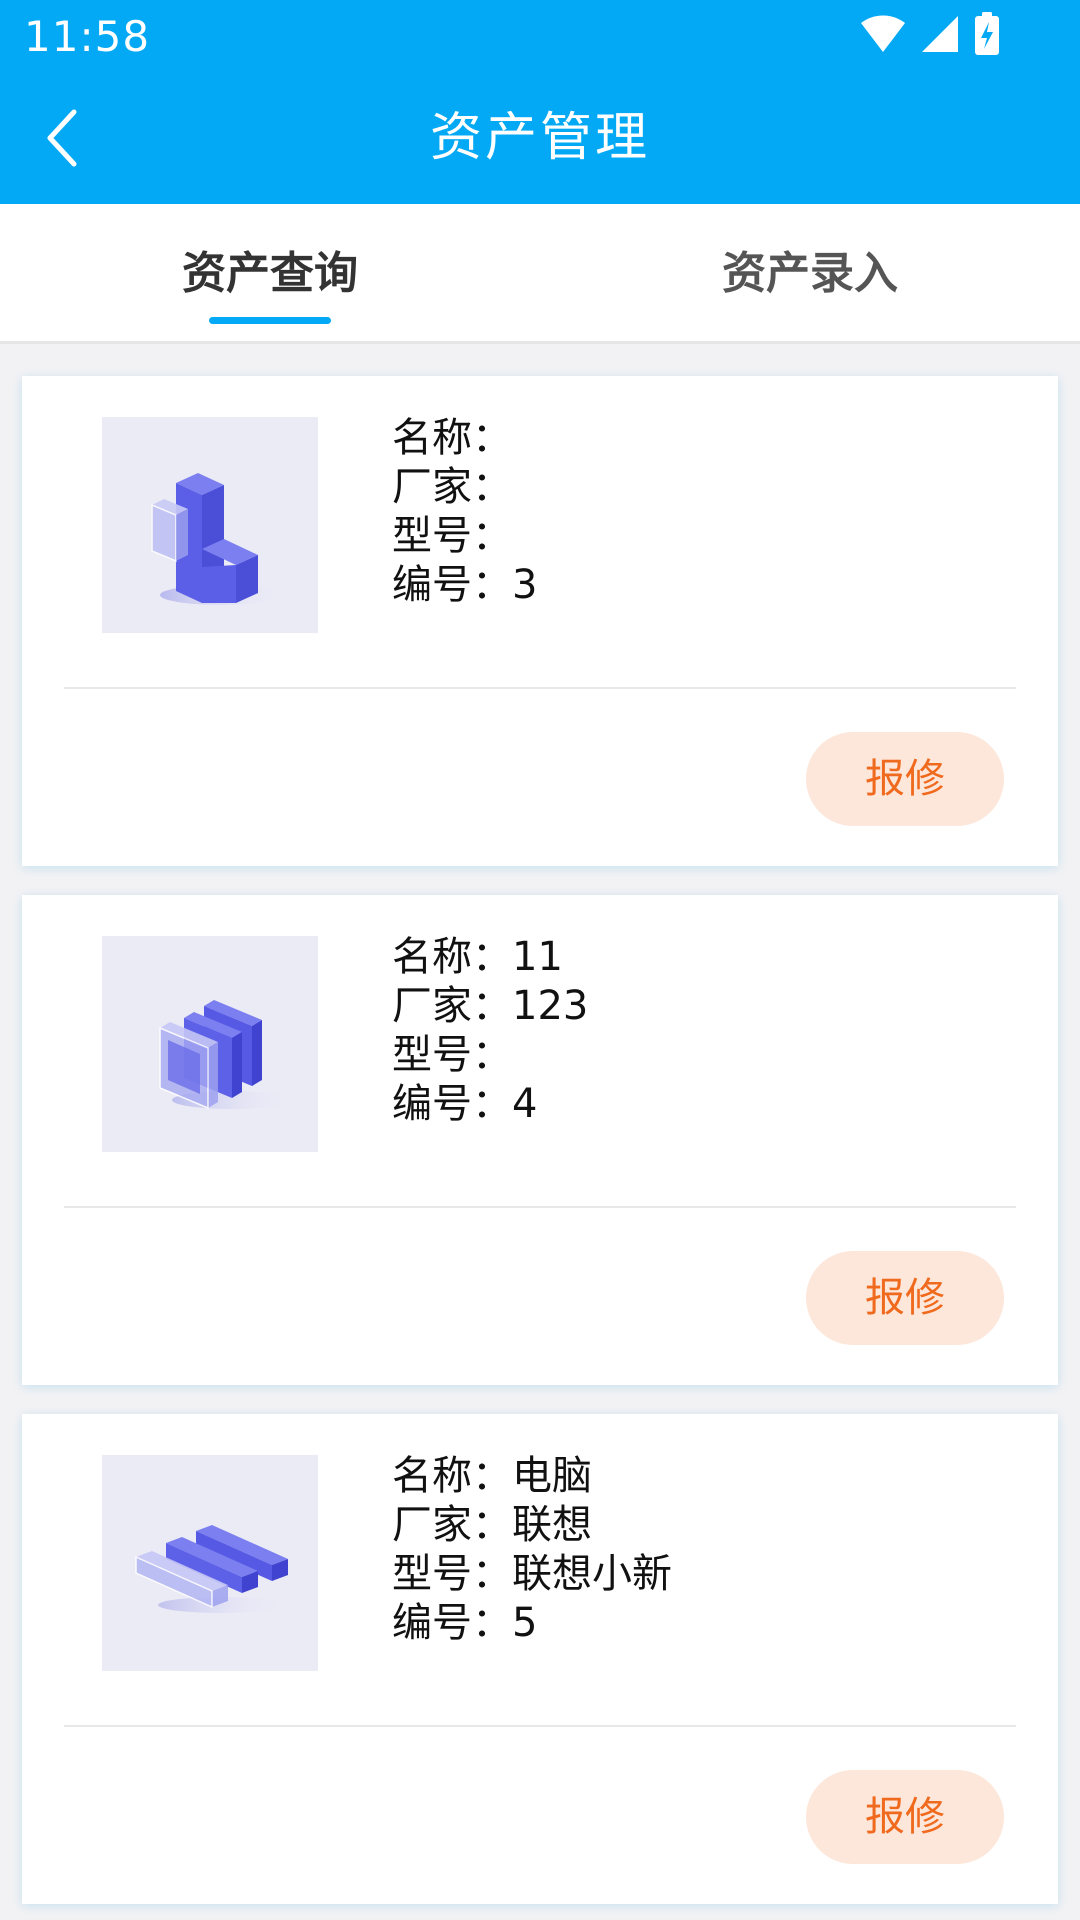 The height and width of the screenshot is (1920, 1080). I want to click on tab-bar: 资产查询 资产录入, so click(540, 274).